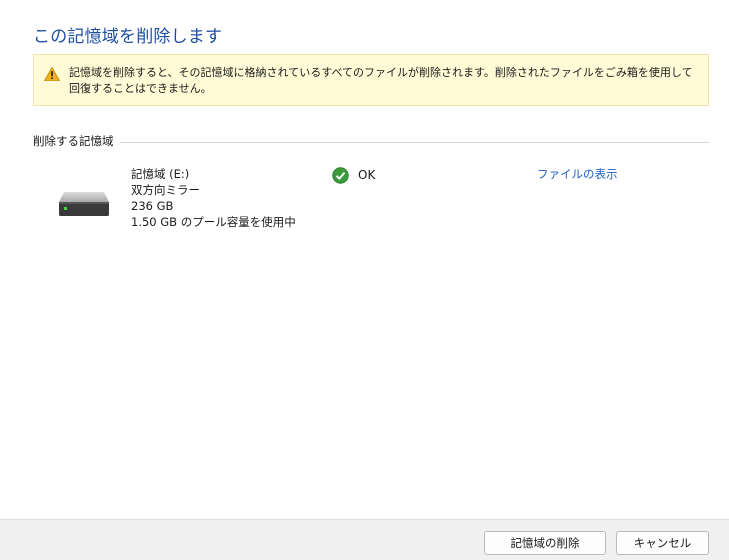  Describe the element at coordinates (84, 204) in the screenshot. I see `drive-icon` at that location.